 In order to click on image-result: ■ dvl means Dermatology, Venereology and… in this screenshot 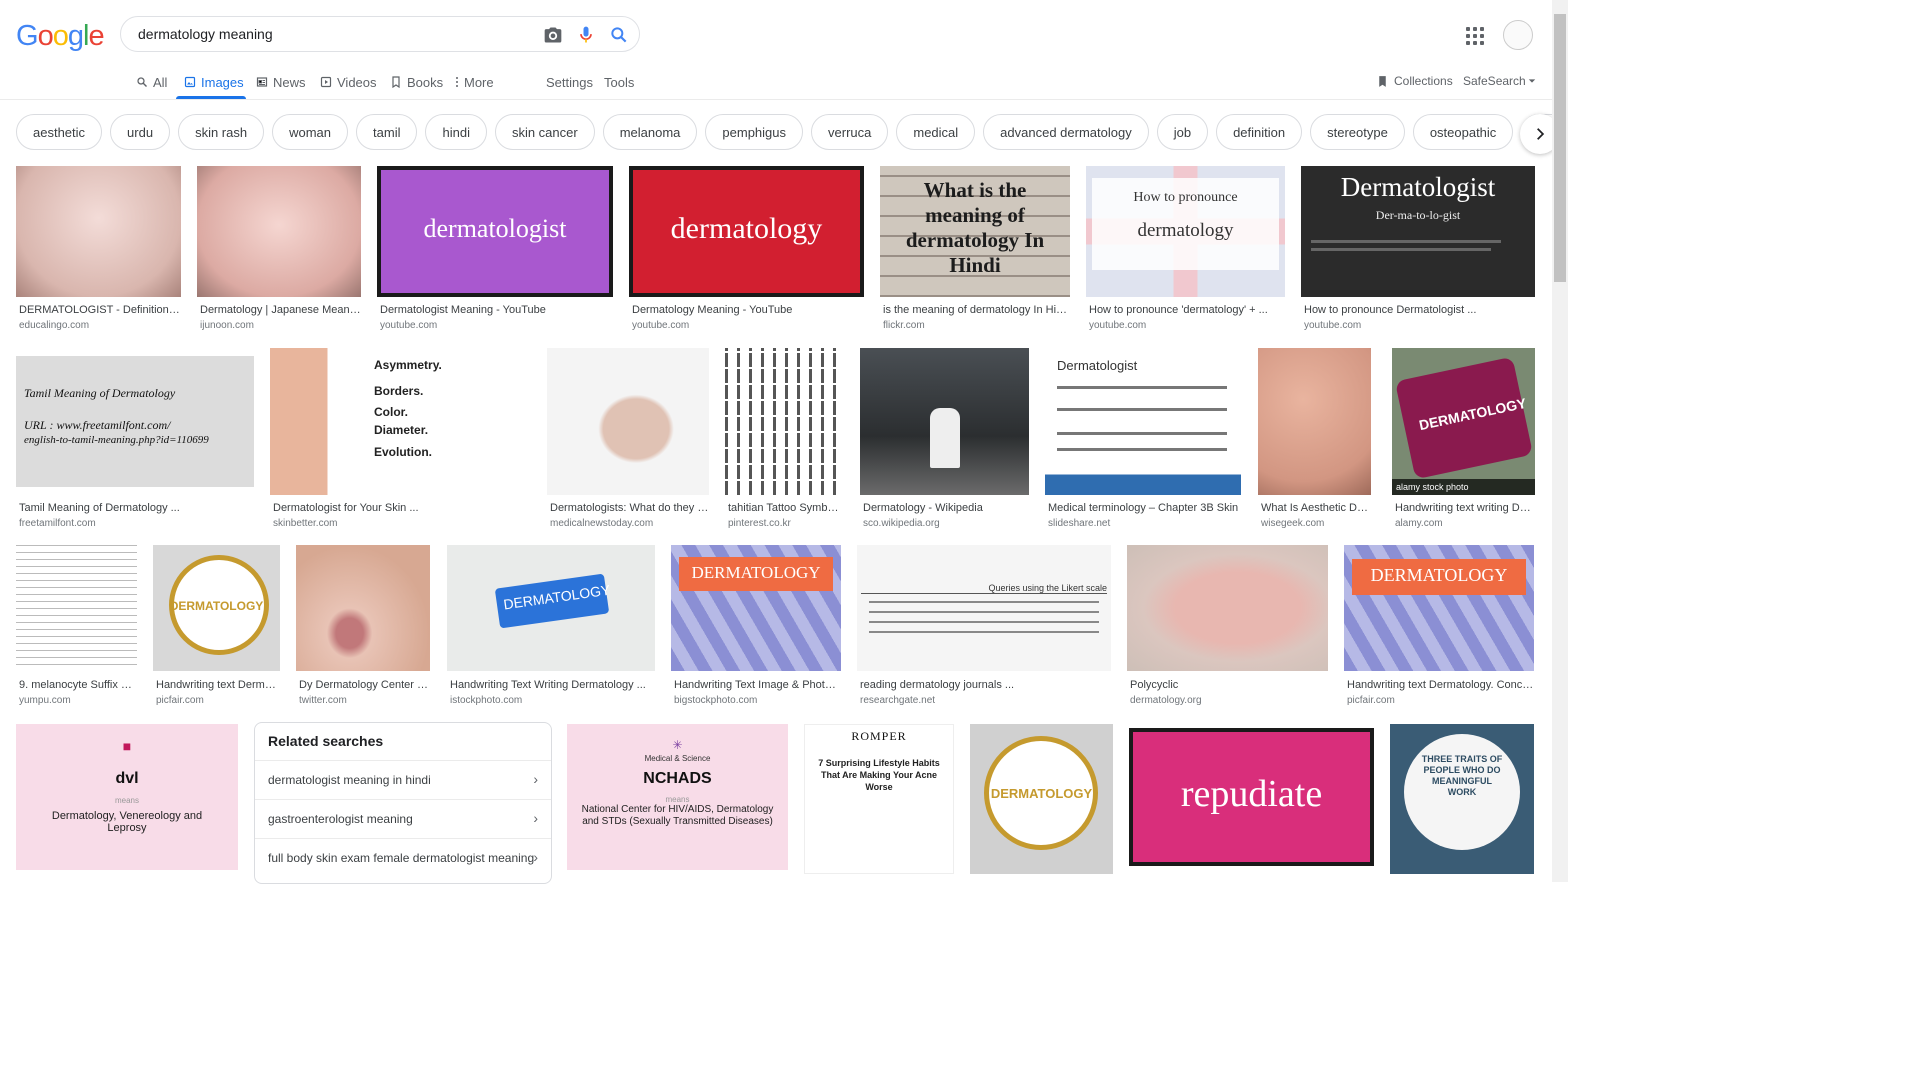, I will do `click(127, 797)`.